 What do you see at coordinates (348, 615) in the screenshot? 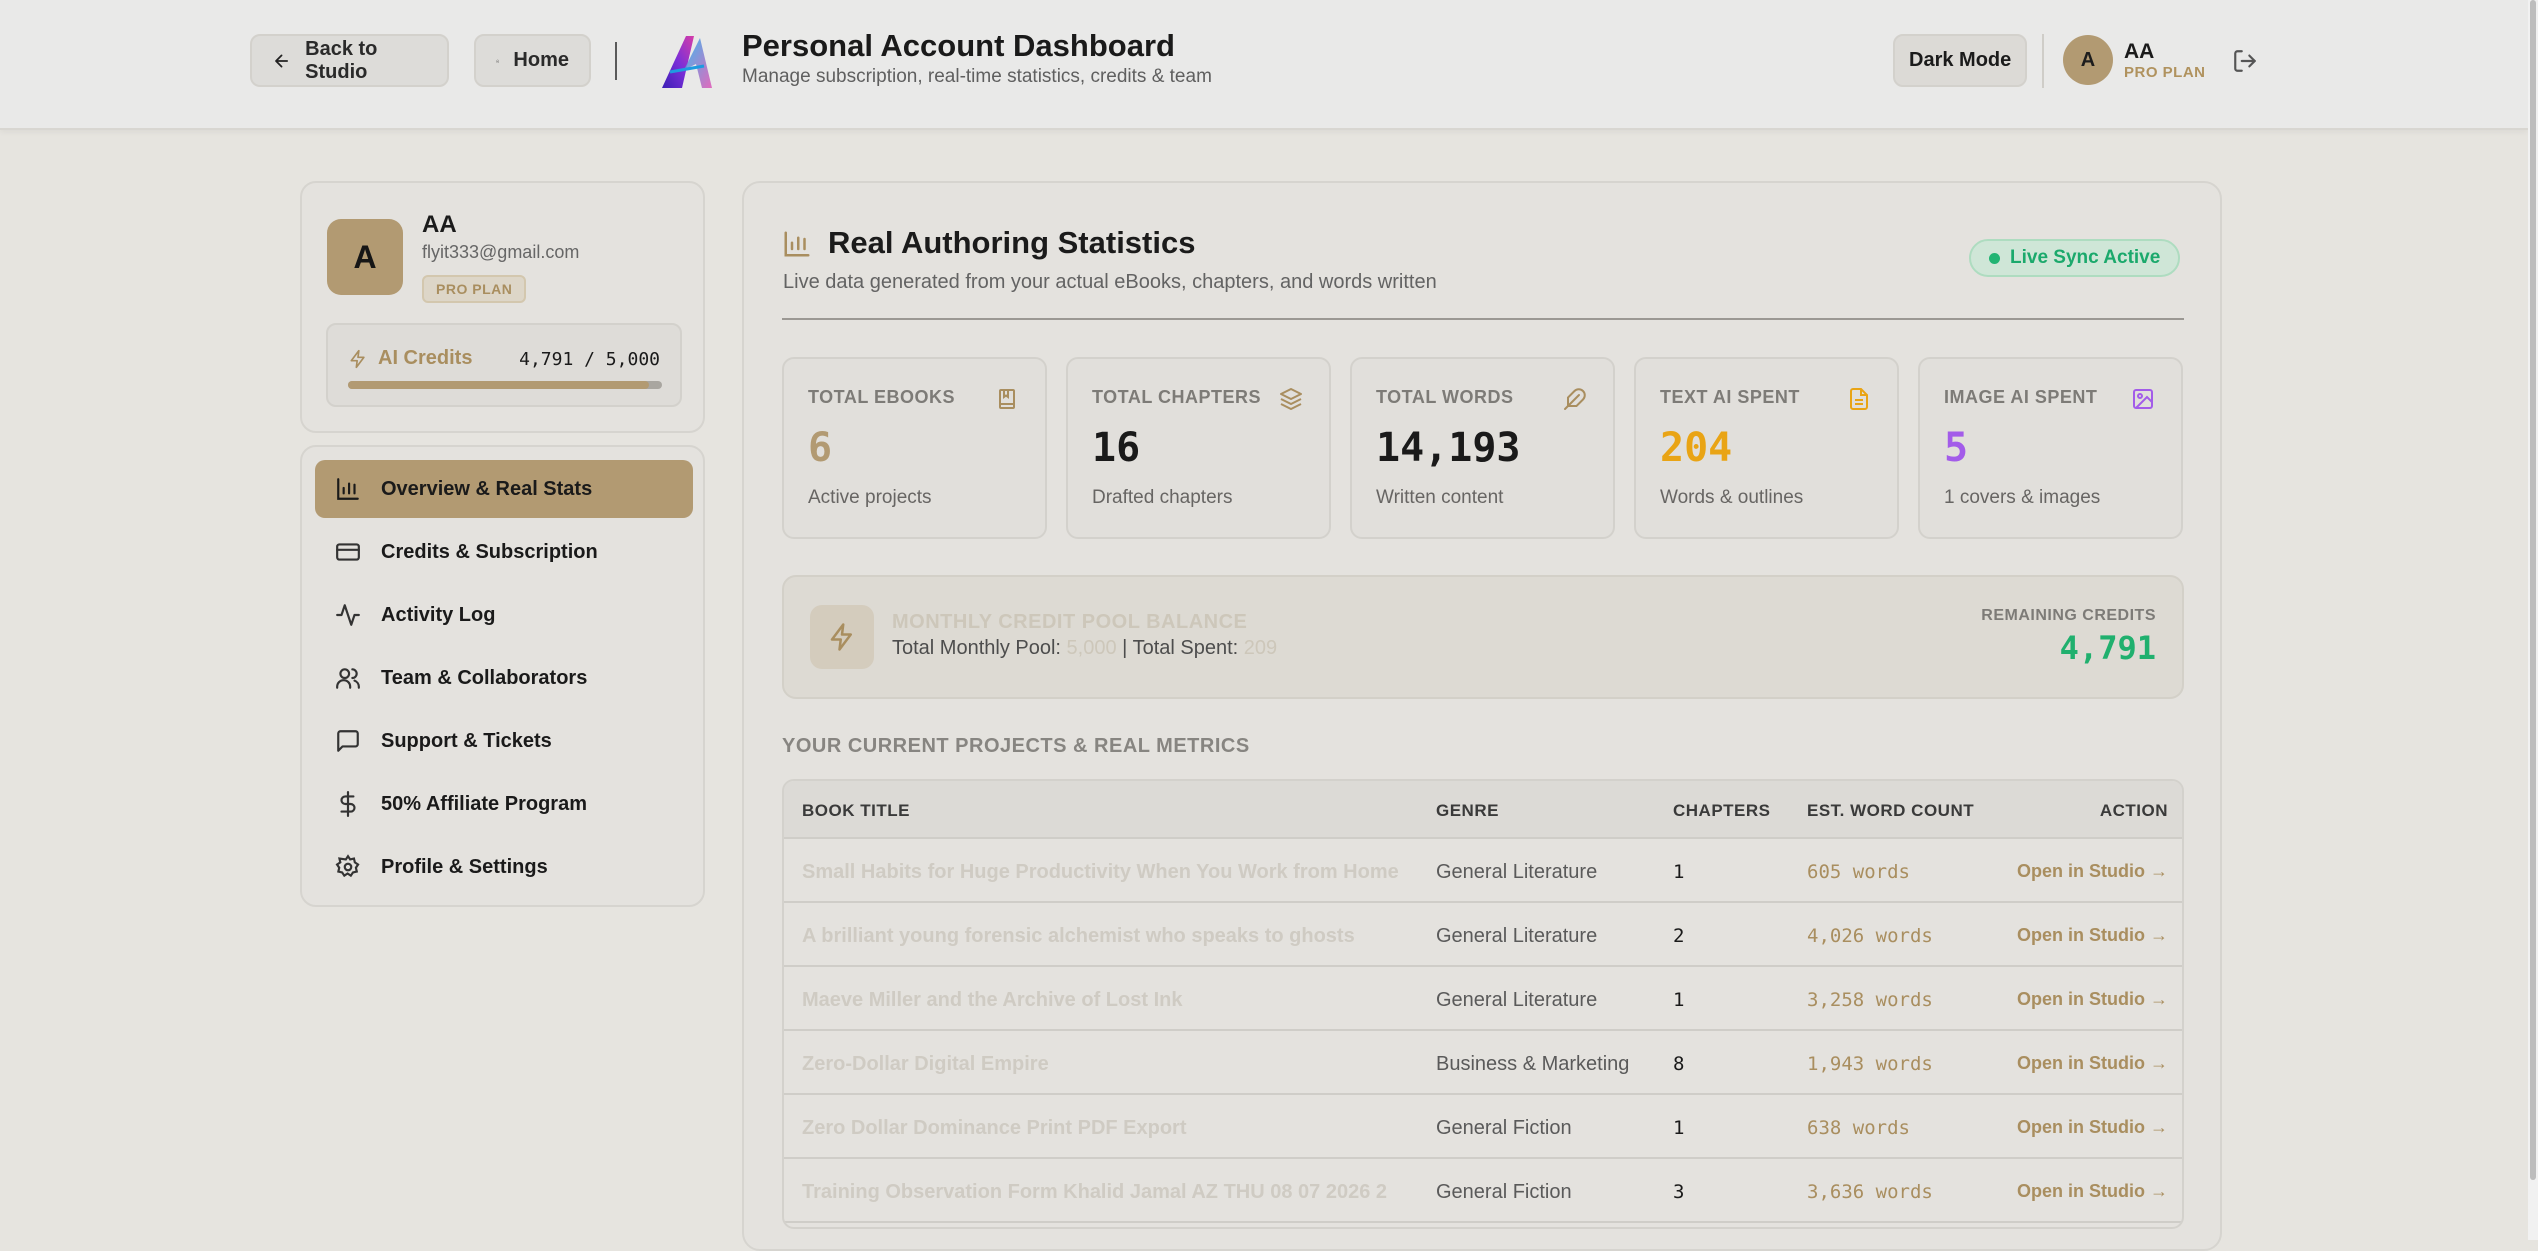
I see `activity-icon` at bounding box center [348, 615].